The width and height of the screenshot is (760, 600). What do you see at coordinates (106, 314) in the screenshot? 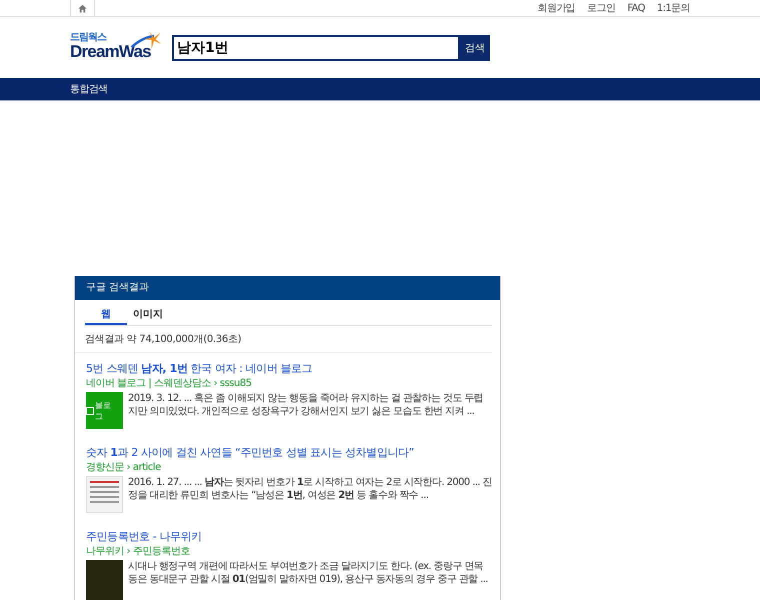
I see `tab: 웹` at bounding box center [106, 314].